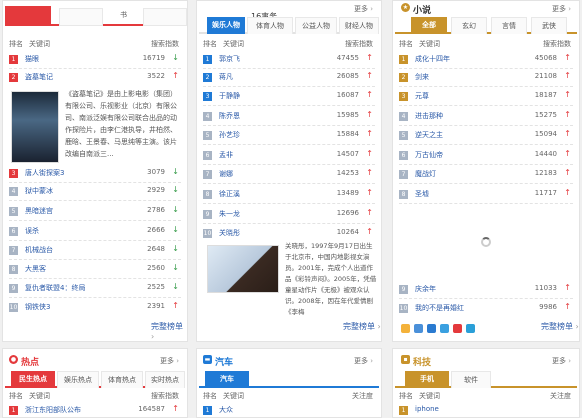  What do you see at coordinates (457, 328) in the screenshot?
I see `share-renren-icon` at bounding box center [457, 328].